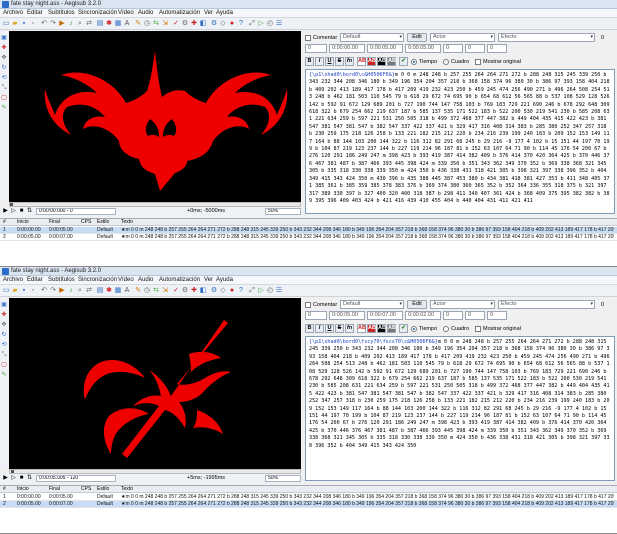 The height and width of the screenshot is (534, 617). What do you see at coordinates (347, 48) in the screenshot?
I see `start-time-field: 0:00:00.00` at bounding box center [347, 48].